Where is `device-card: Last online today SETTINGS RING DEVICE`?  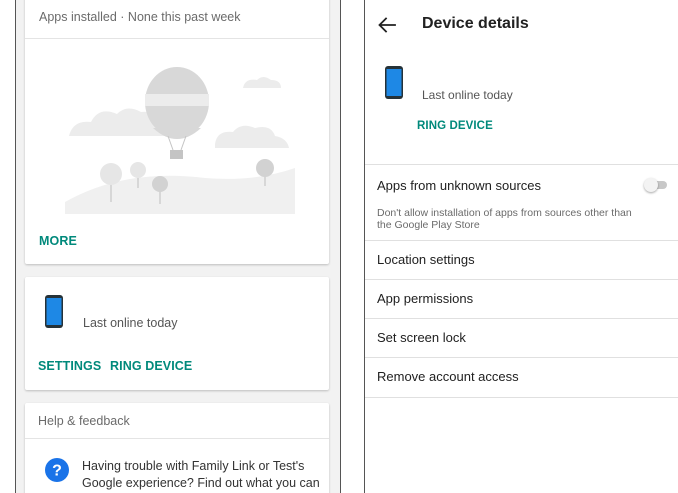
device-card: Last online today SETTINGS RING DEVICE is located at coordinates (177, 333).